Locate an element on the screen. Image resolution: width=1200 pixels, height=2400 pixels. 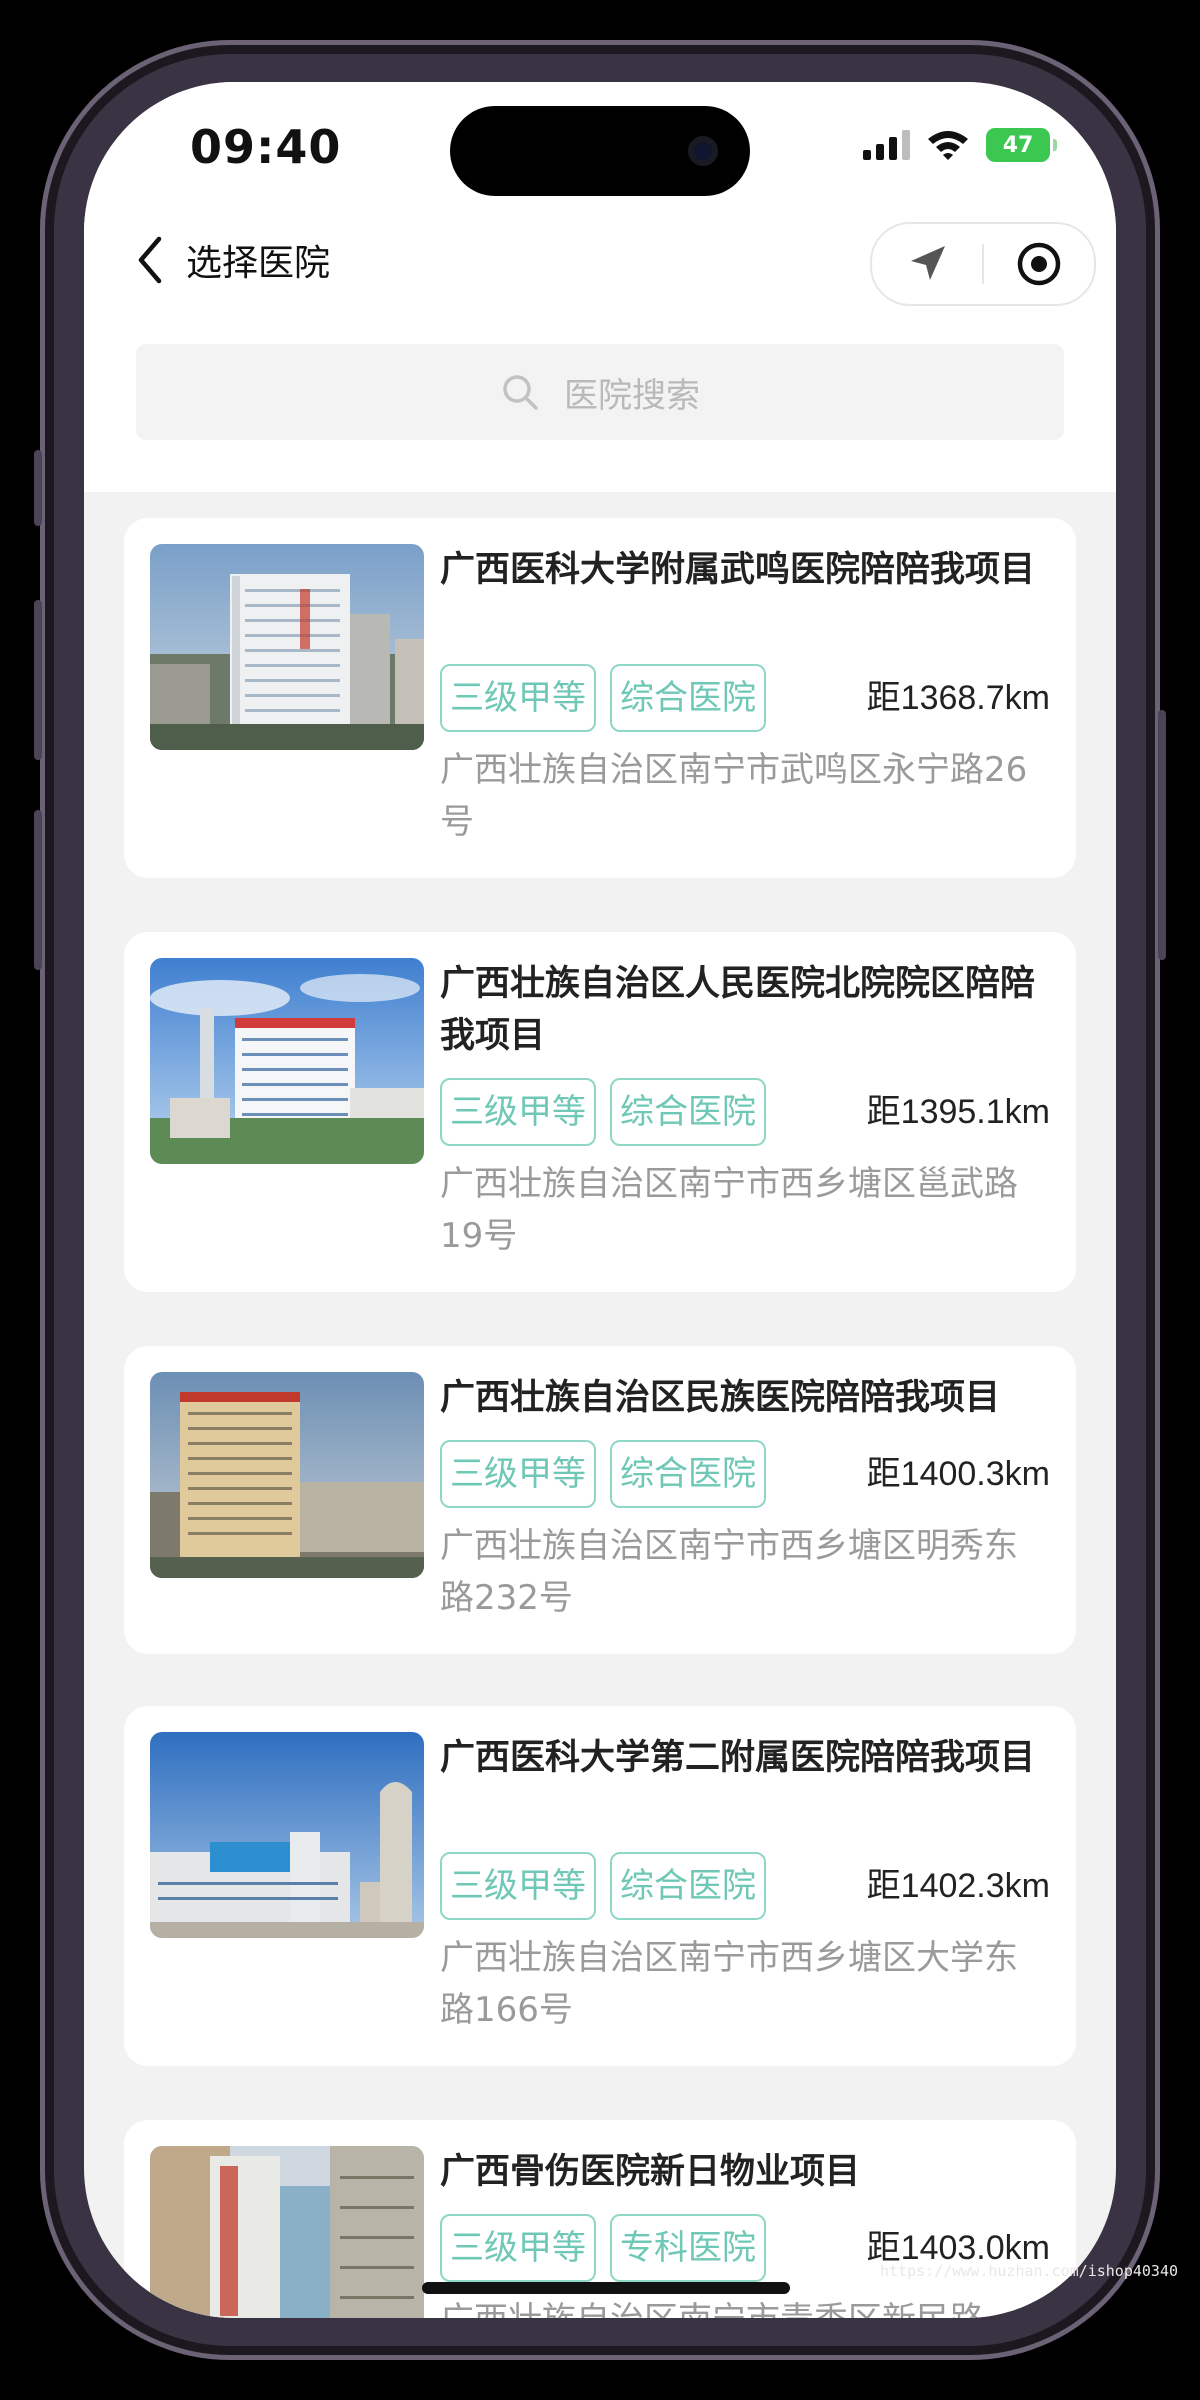
battery-icon: 47 is located at coordinates (1021, 145).